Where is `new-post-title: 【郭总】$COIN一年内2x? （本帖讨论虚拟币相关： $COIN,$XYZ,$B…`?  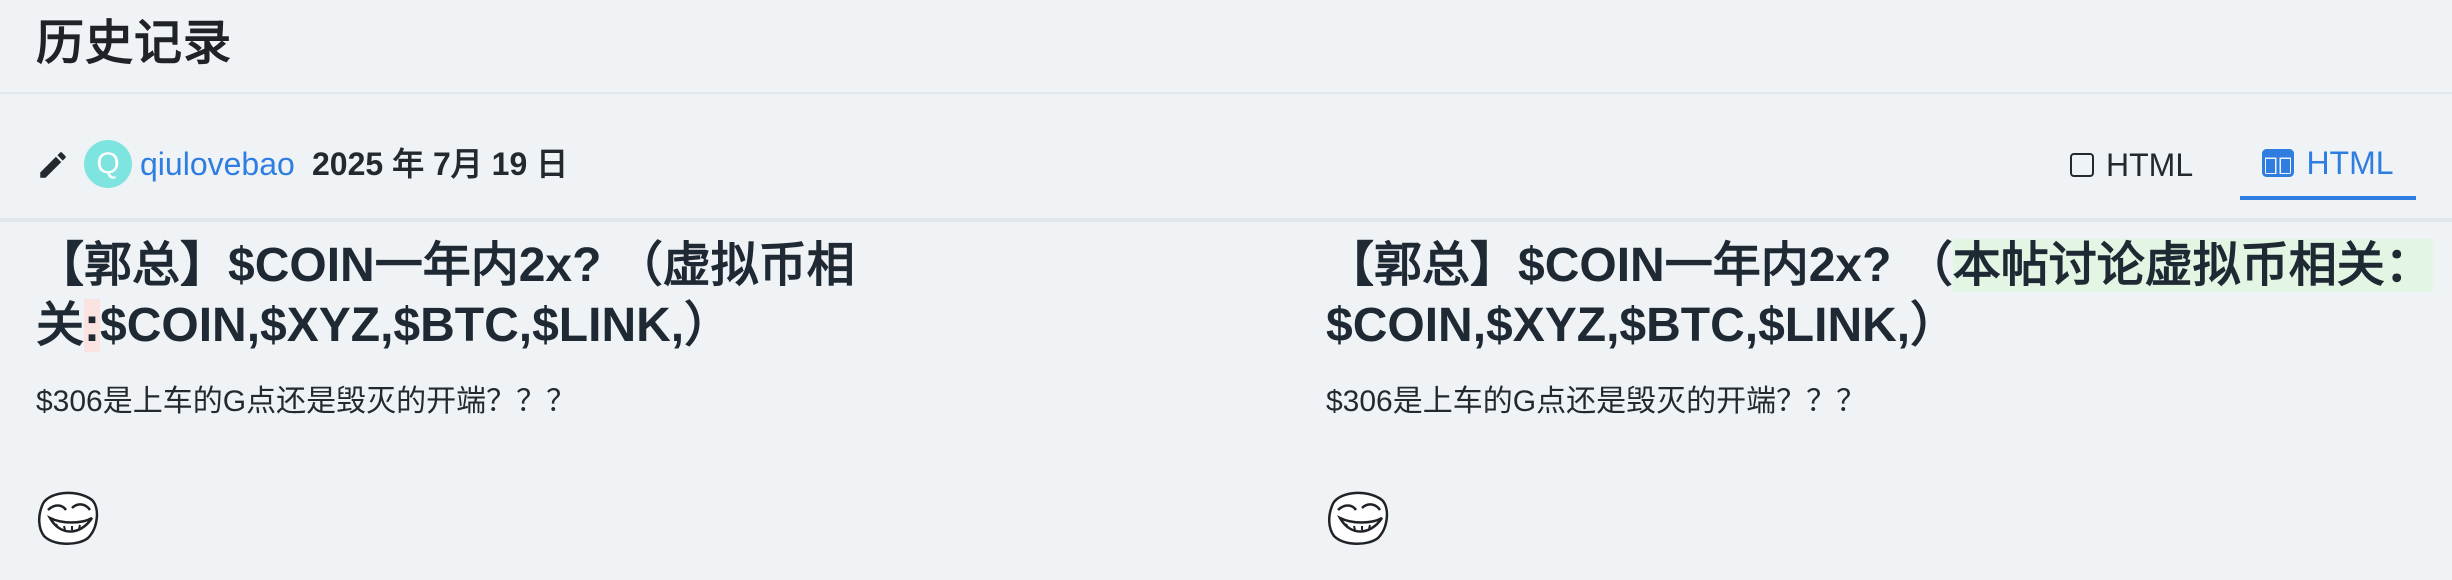
new-post-title: 【郭总】$COIN一年内2x? （本帖讨论虚拟币相关： $COIN,$XYZ,$B… is located at coordinates (1889, 296).